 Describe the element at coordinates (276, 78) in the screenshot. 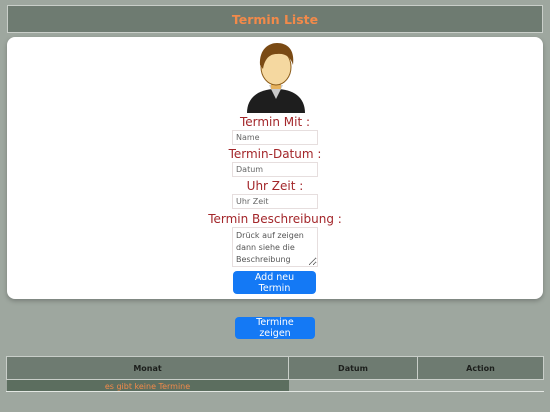

I see `user-avatar-icon` at that location.